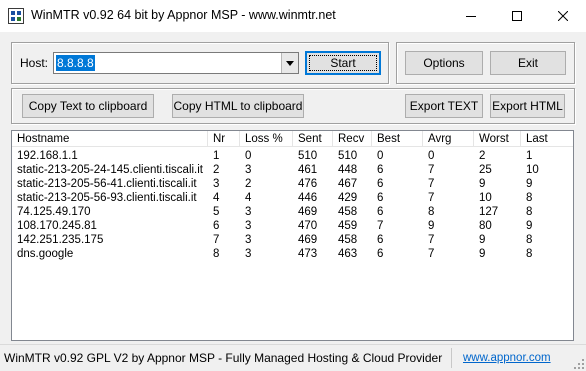 The image size is (586, 371). Describe the element at coordinates (88, 106) in the screenshot. I see `copy-text-button: Copy Text to clipboard` at that location.